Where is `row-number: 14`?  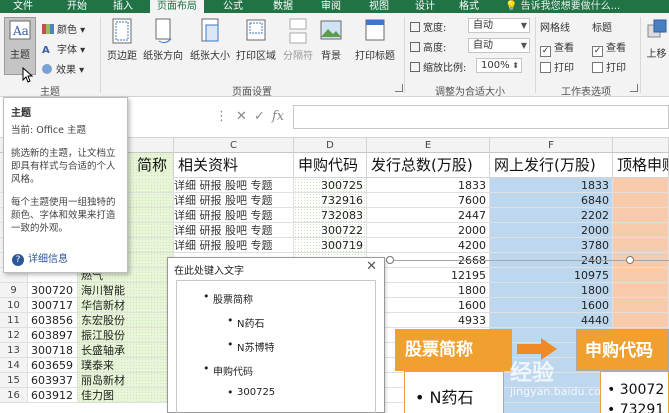 row-number: 14 is located at coordinates (14, 365).